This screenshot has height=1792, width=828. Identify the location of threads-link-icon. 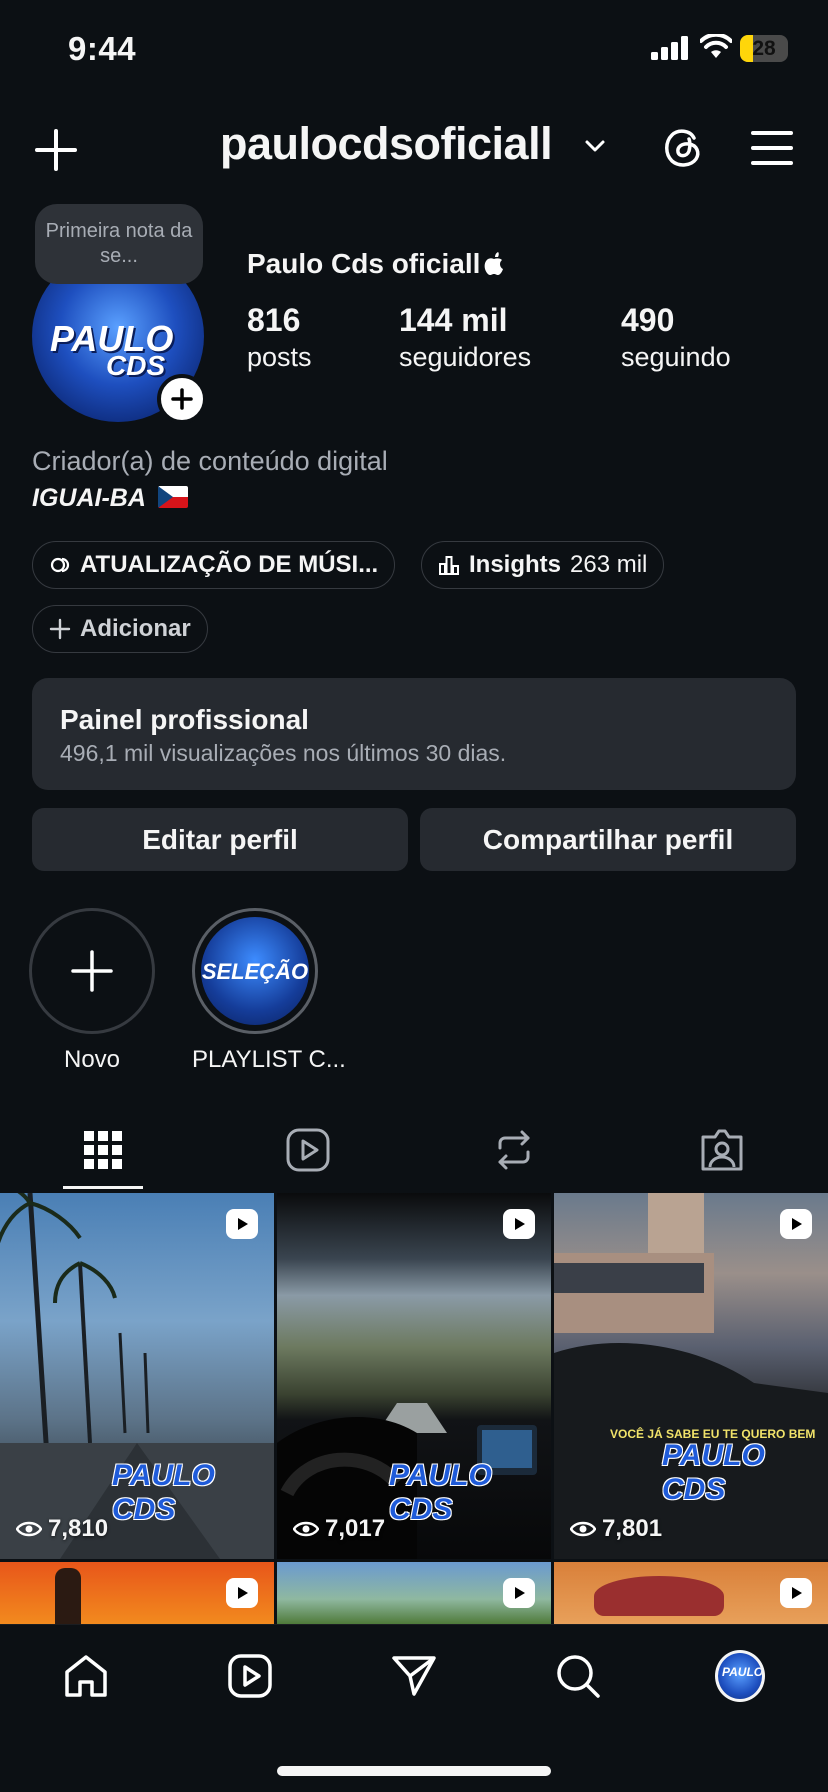
(60, 565).